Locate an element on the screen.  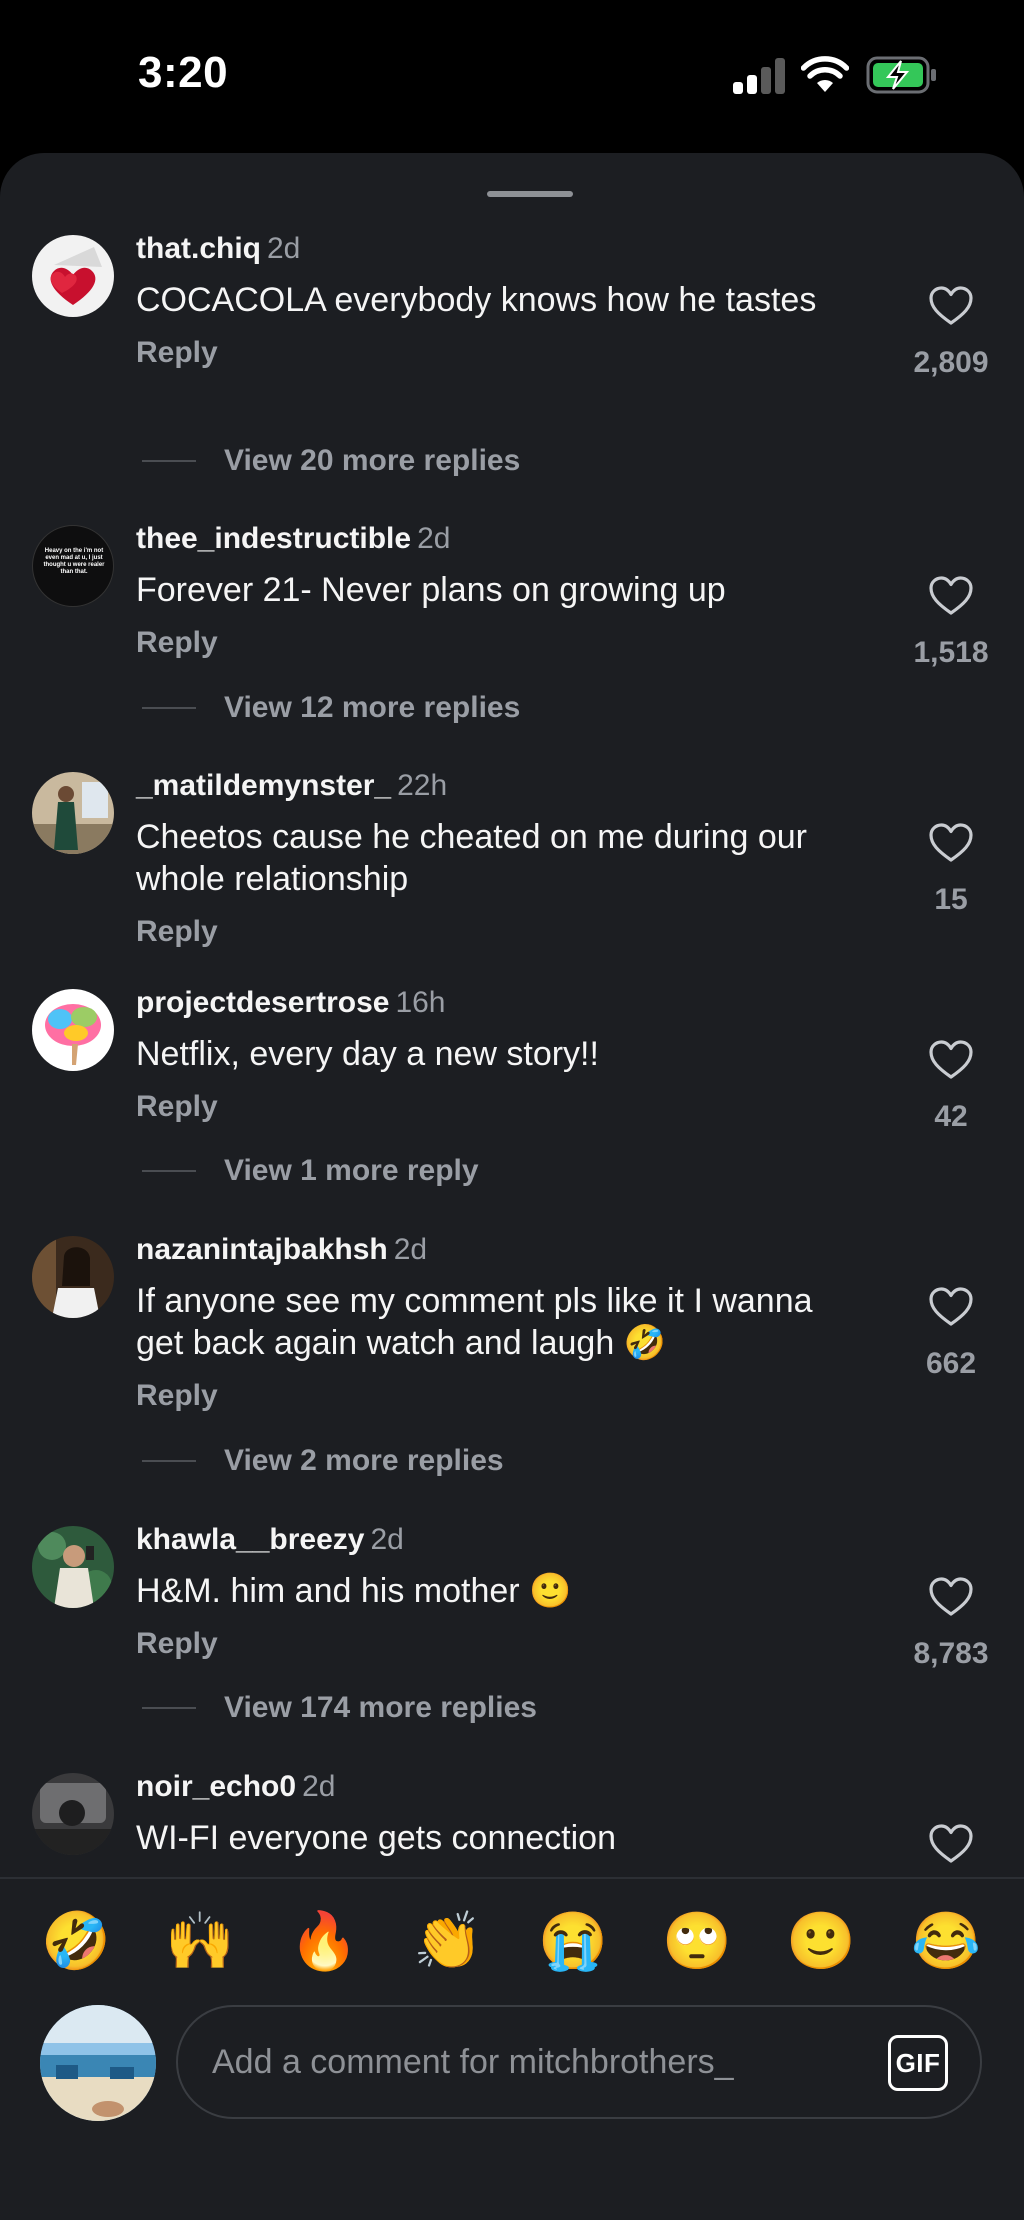
comment-username: thee_indestructible is located at coordinates (273, 538).